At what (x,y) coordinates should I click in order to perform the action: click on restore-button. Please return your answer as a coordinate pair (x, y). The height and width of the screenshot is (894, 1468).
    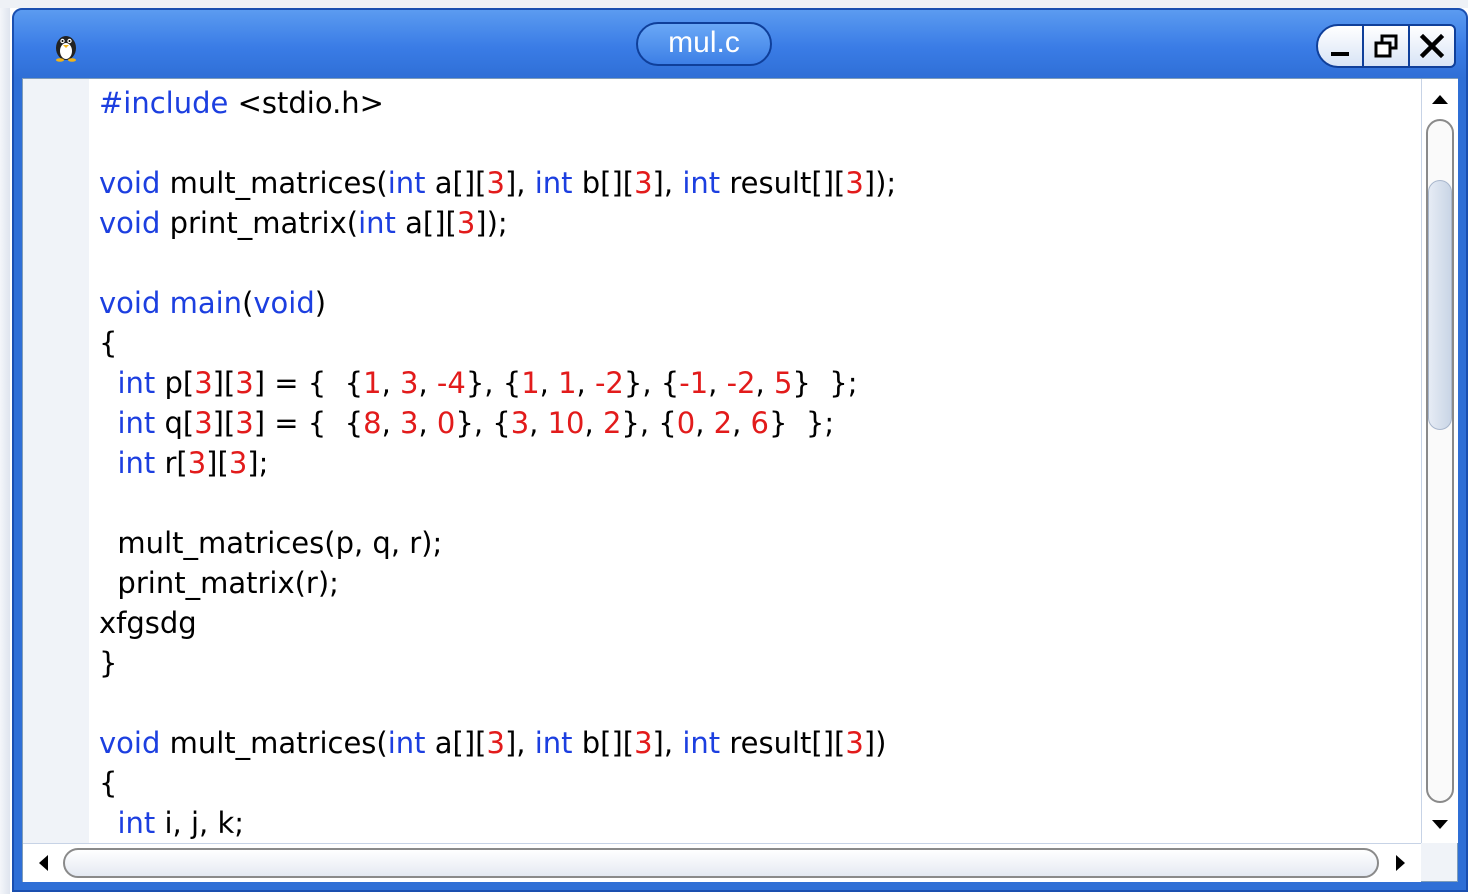
    Looking at the image, I should click on (1385, 46).